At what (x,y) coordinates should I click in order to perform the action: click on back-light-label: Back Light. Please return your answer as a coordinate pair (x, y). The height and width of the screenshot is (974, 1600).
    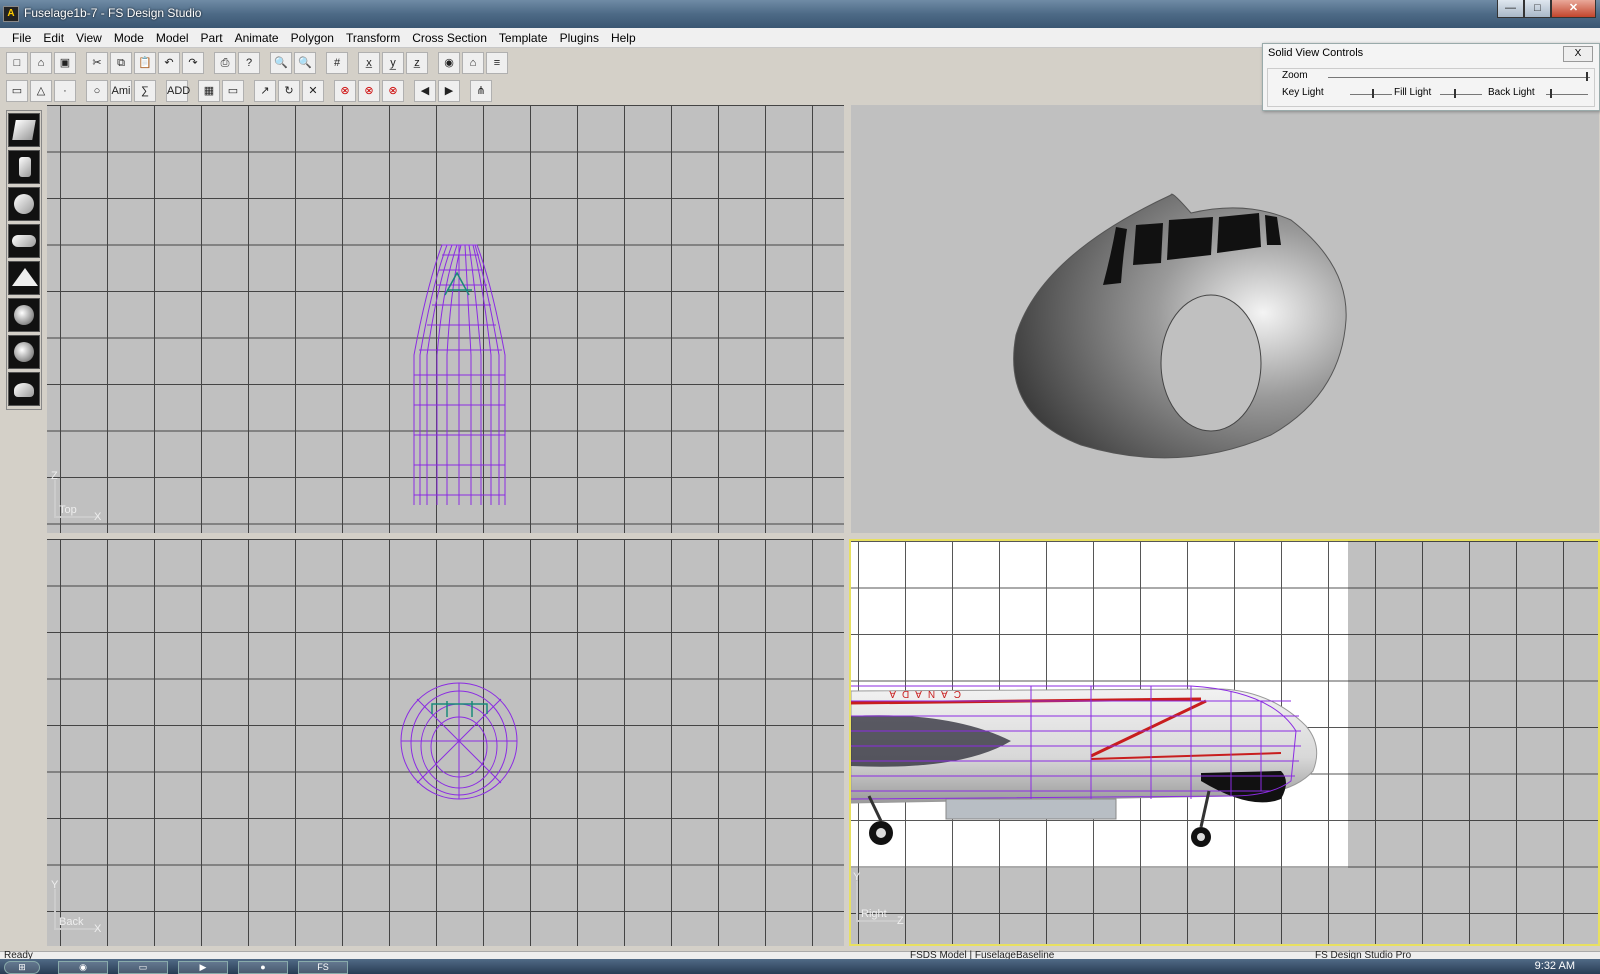
    Looking at the image, I should click on (1511, 92).